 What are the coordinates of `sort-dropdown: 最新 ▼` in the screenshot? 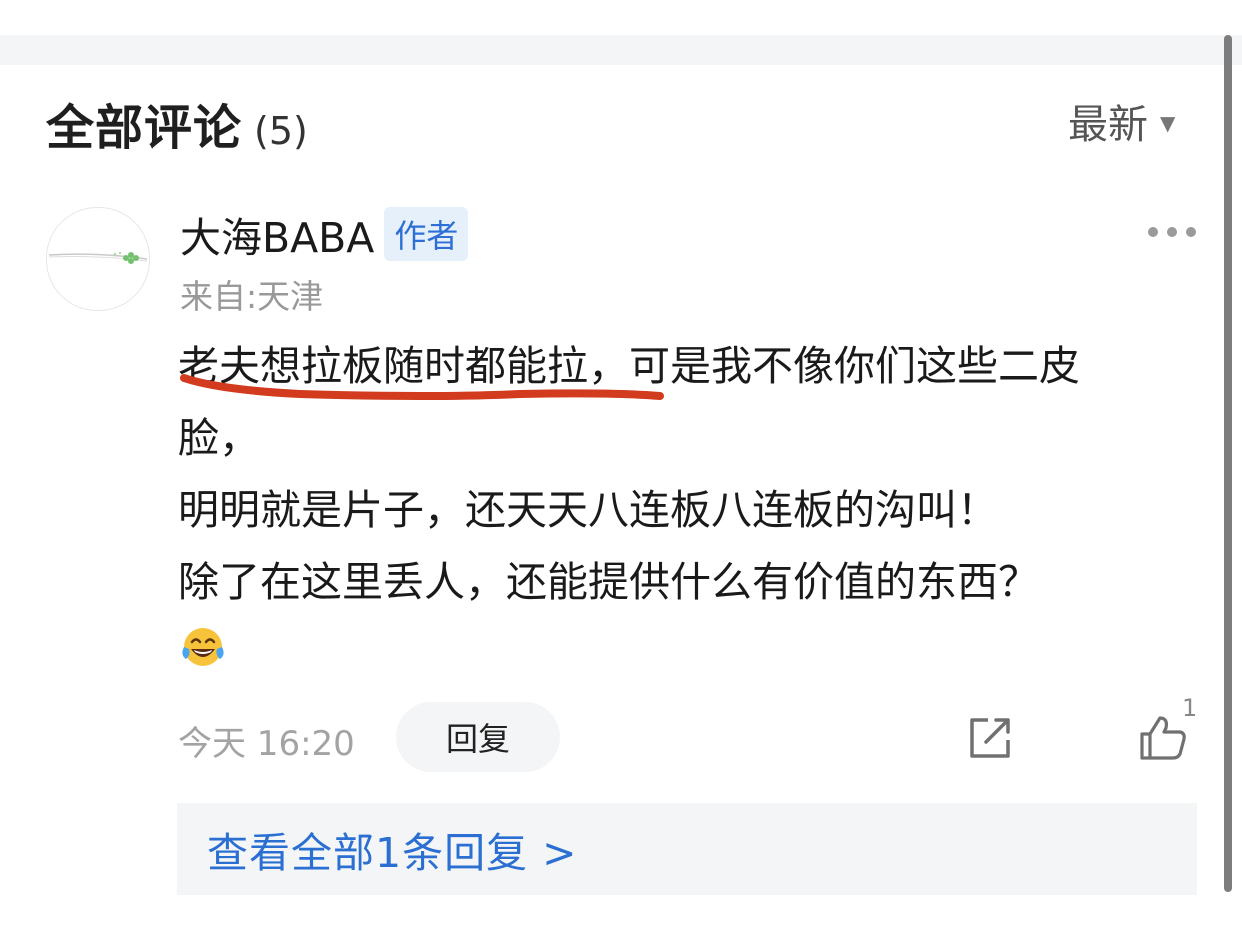 It's located at (1122, 122).